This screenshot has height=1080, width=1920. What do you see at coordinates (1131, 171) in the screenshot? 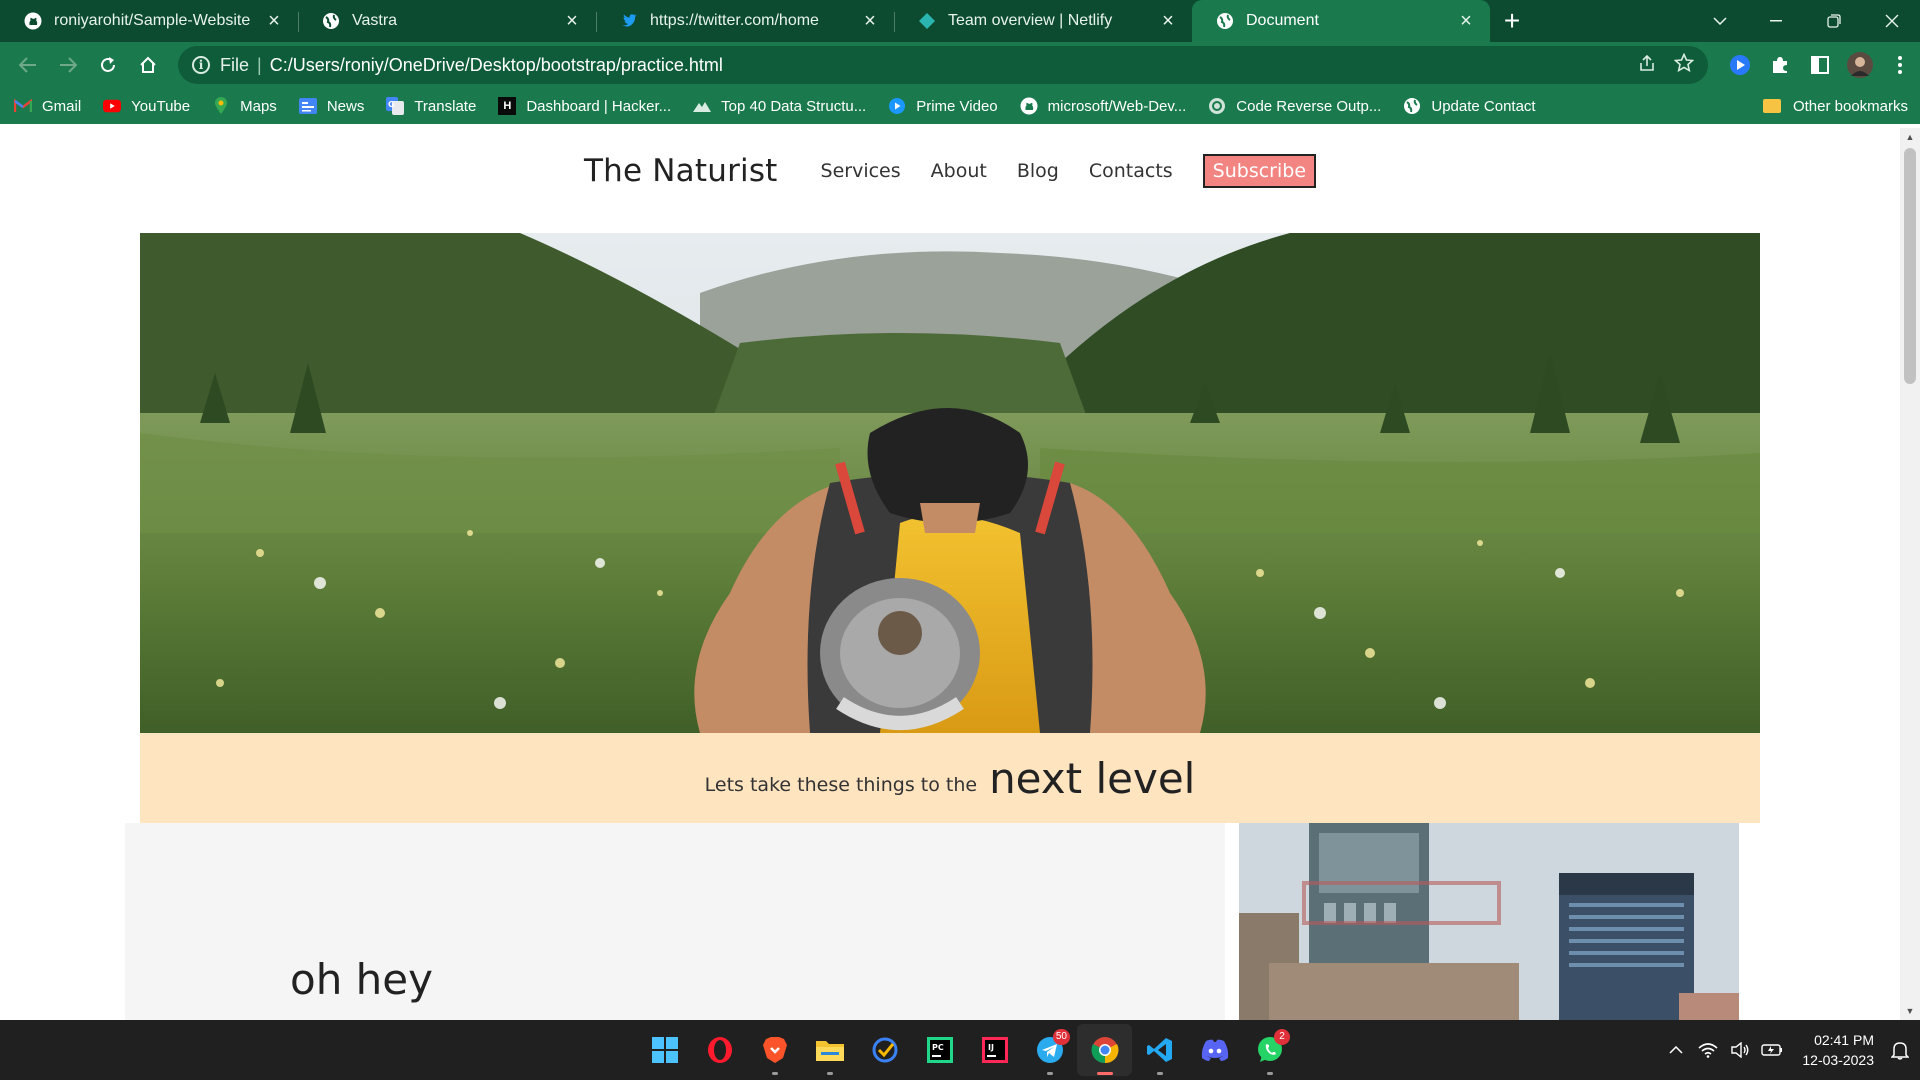
I see `nav-link-contacts: Contacts` at bounding box center [1131, 171].